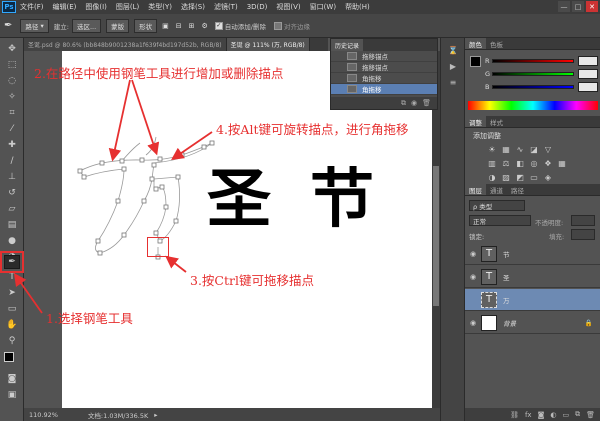  What do you see at coordinates (226, 7) in the screenshot?
I see `menu-filter: 滤镜(T)` at bounding box center [226, 7].